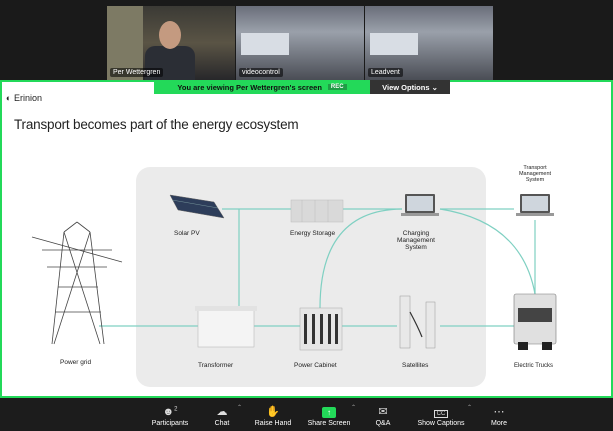 The width and height of the screenshot is (613, 431). What do you see at coordinates (187, 233) in the screenshot?
I see `label-solar-pv: Solar PV` at bounding box center [187, 233].